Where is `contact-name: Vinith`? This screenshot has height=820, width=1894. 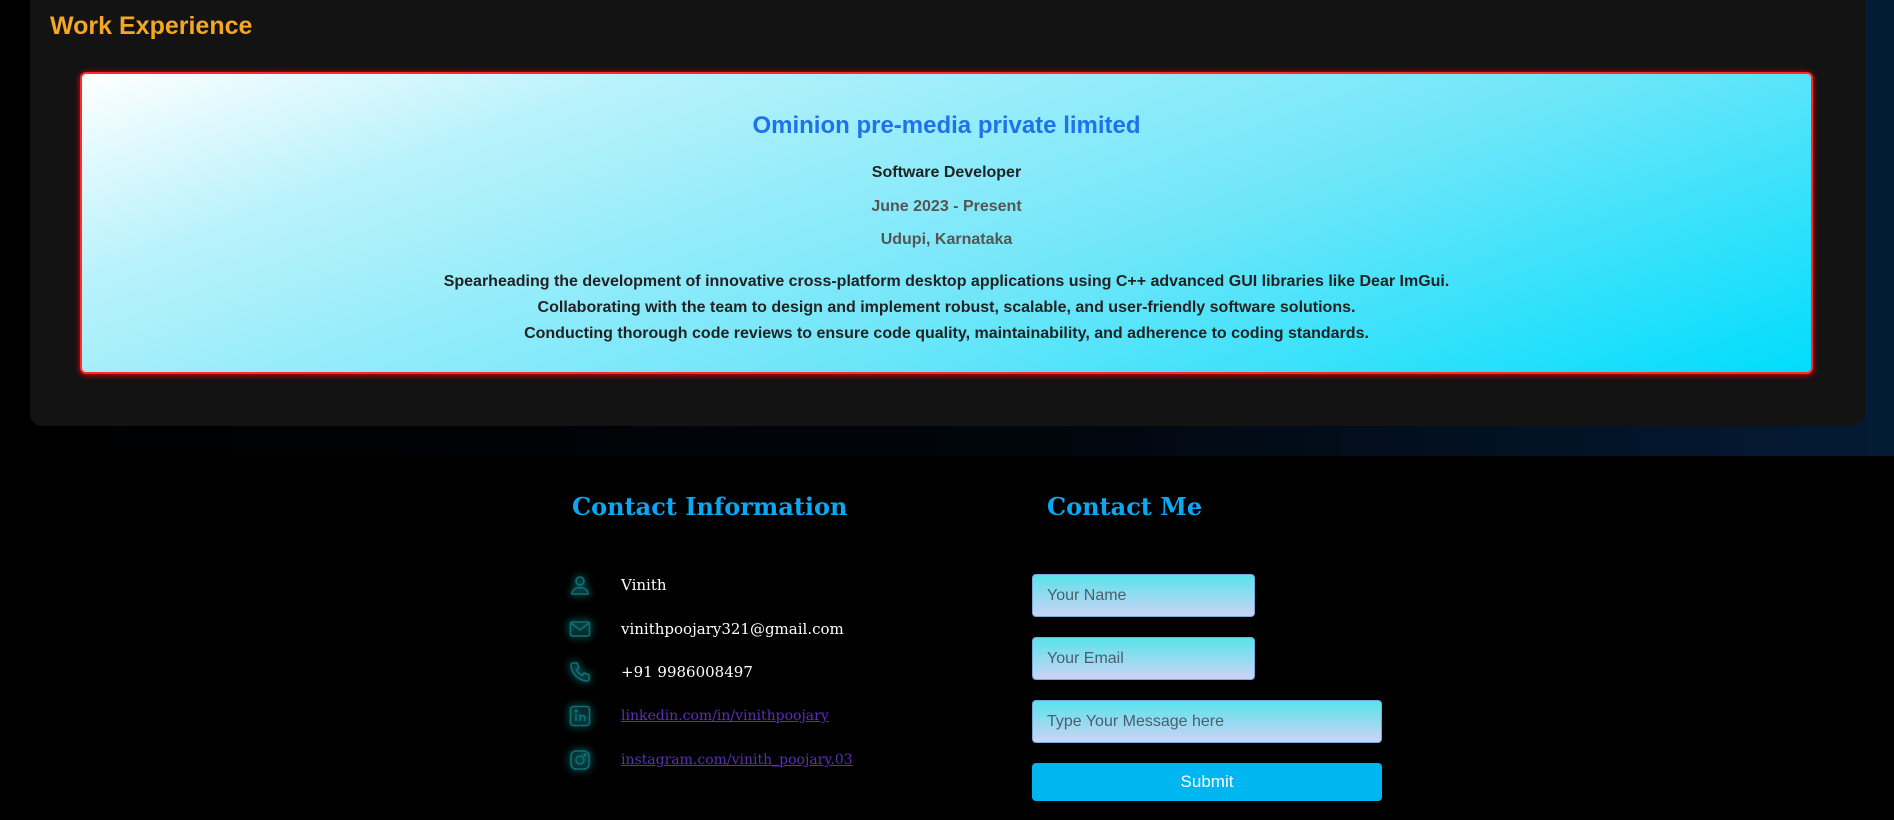 contact-name: Vinith is located at coordinates (644, 585).